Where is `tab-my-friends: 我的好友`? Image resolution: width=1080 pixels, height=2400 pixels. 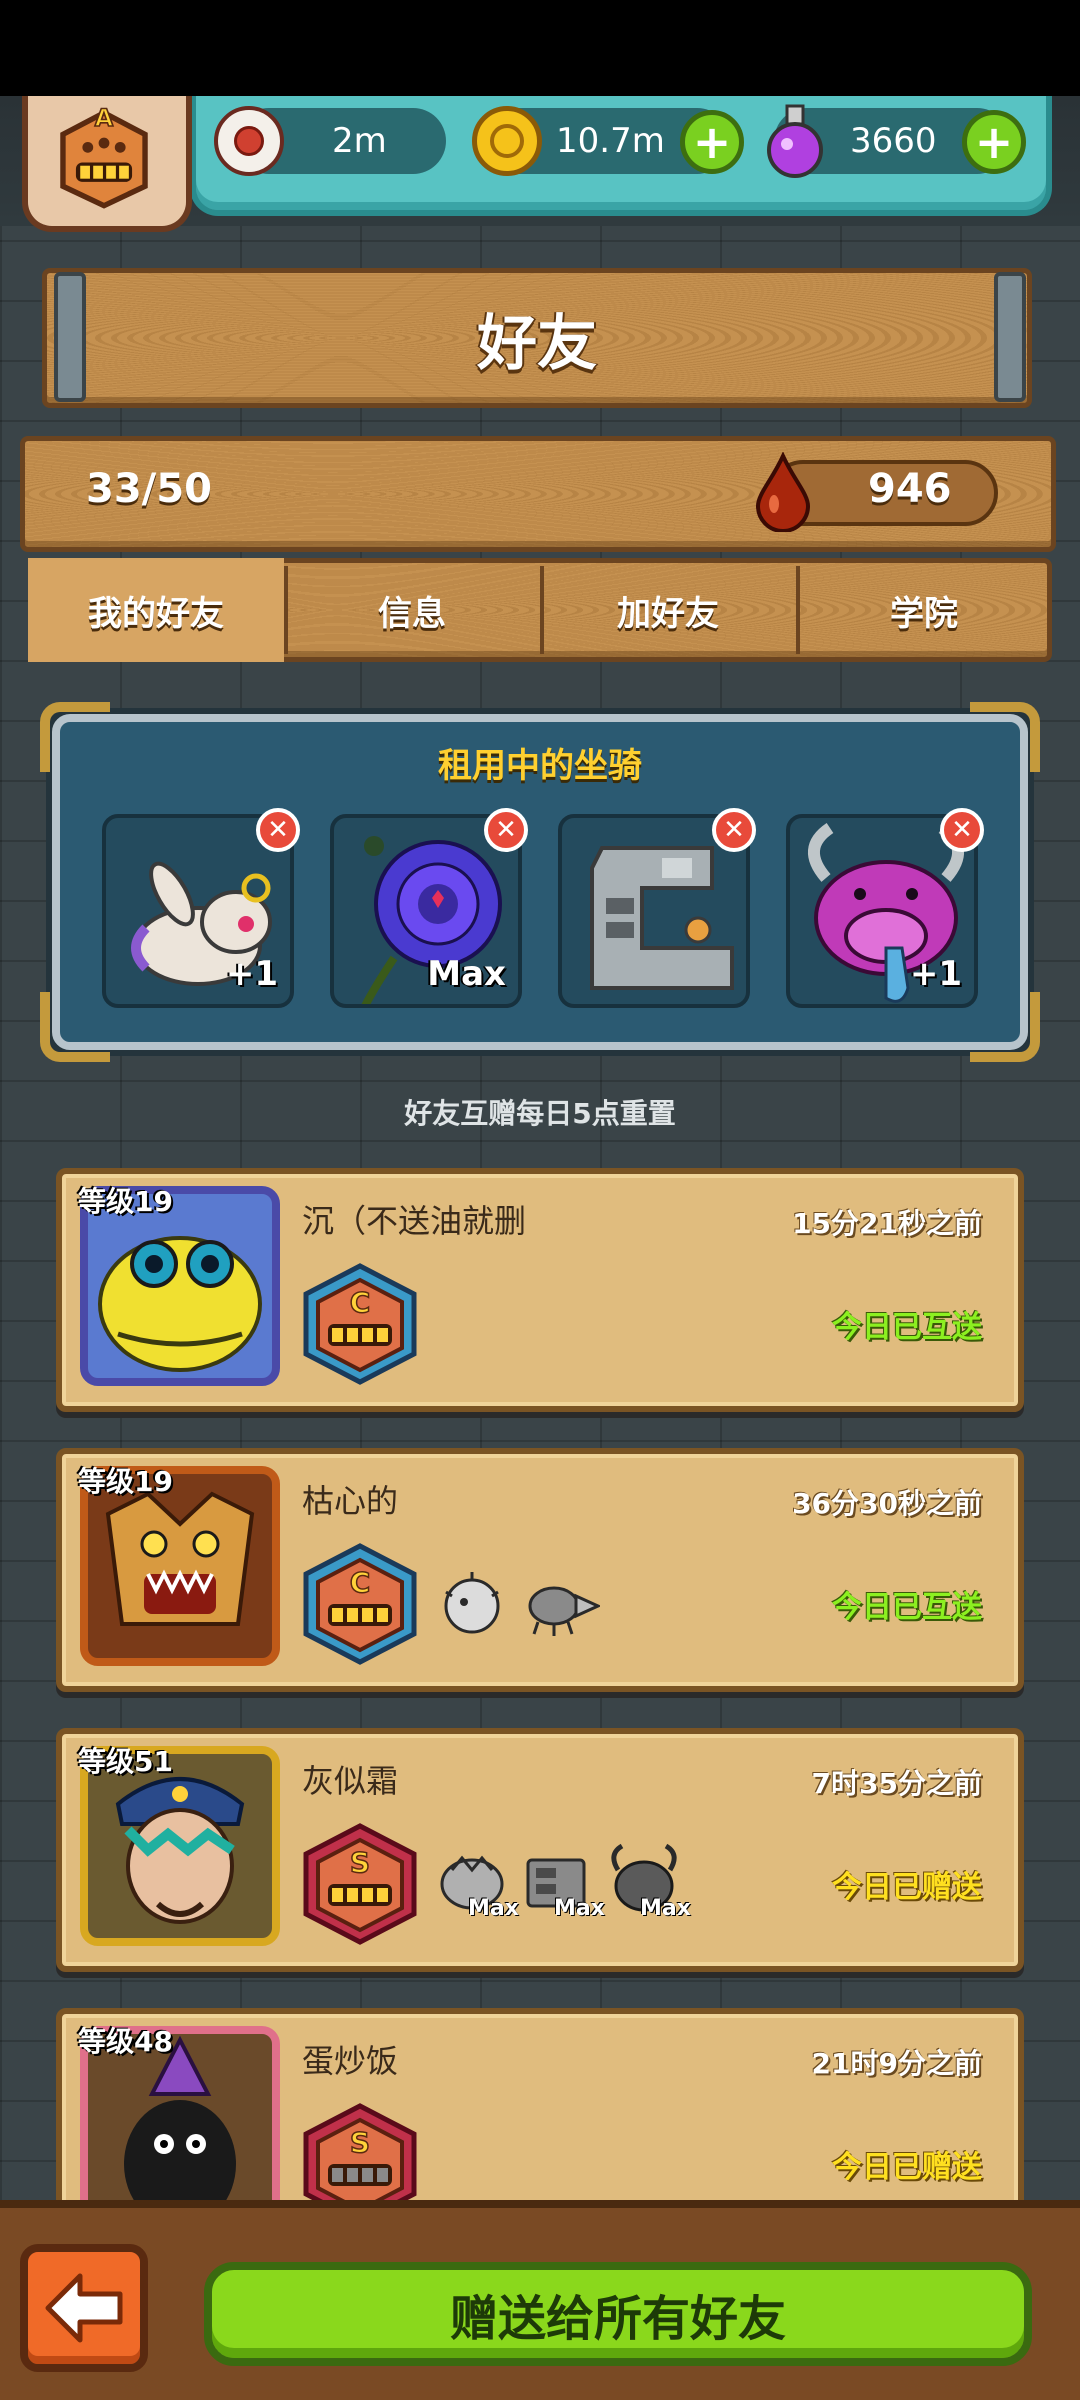
tab-my-friends: 我的好友 is located at coordinates (156, 610).